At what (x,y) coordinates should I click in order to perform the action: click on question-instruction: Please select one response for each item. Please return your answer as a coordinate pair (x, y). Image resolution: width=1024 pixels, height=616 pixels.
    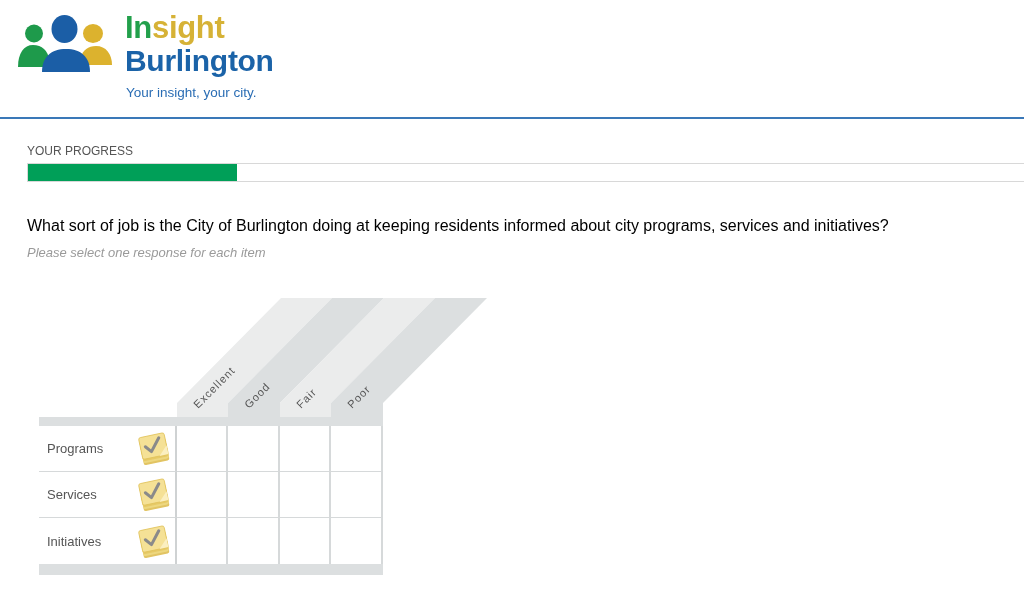
    Looking at the image, I should click on (146, 253).